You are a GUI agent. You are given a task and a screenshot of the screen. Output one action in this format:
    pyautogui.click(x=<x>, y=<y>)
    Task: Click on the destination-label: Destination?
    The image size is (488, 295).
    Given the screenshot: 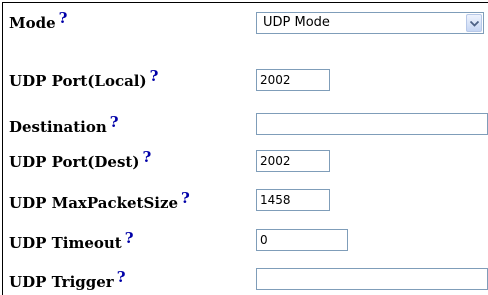 What is the action you would take?
    pyautogui.click(x=64, y=125)
    